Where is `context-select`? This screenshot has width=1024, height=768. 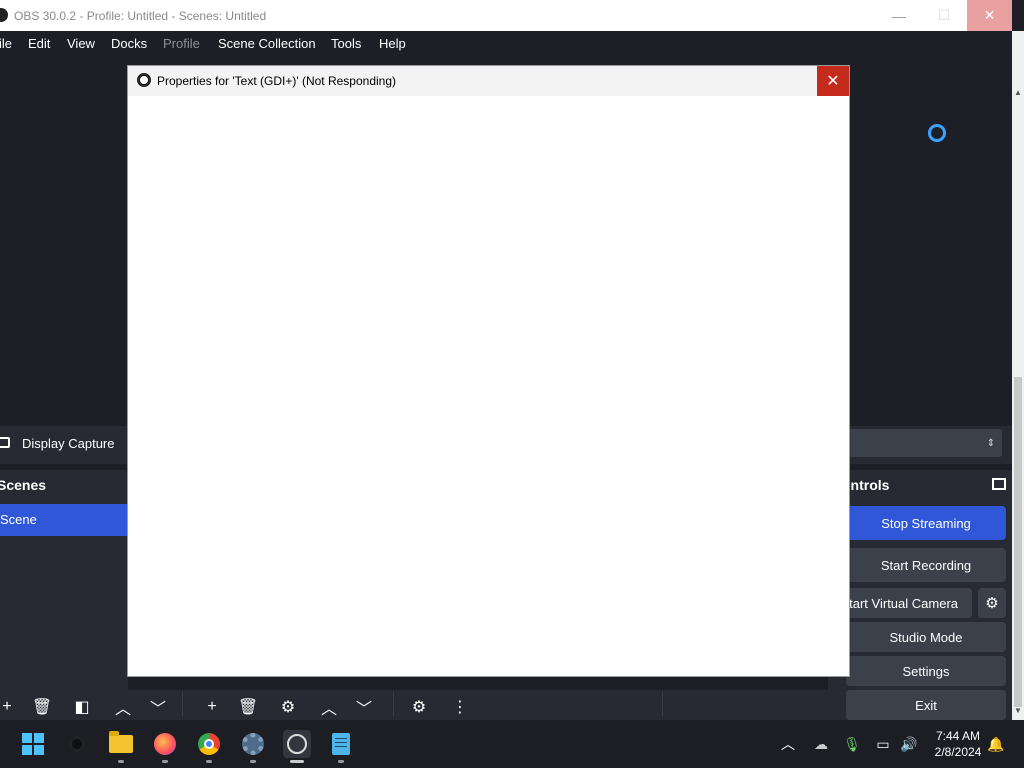
context-select is located at coordinates (914, 443).